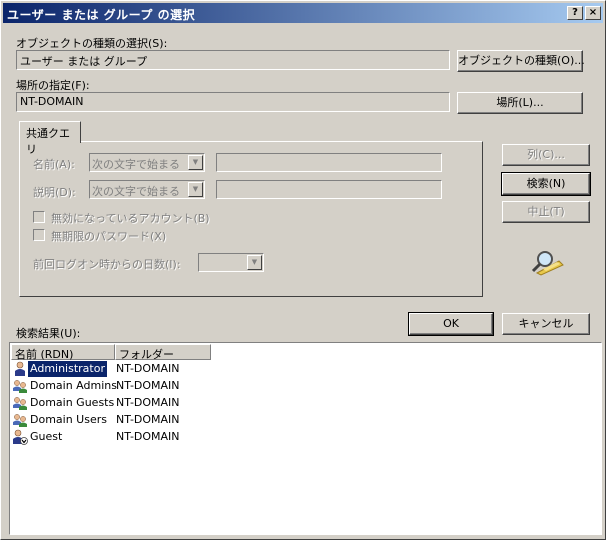  I want to click on row-name: Guest, so click(46, 436).